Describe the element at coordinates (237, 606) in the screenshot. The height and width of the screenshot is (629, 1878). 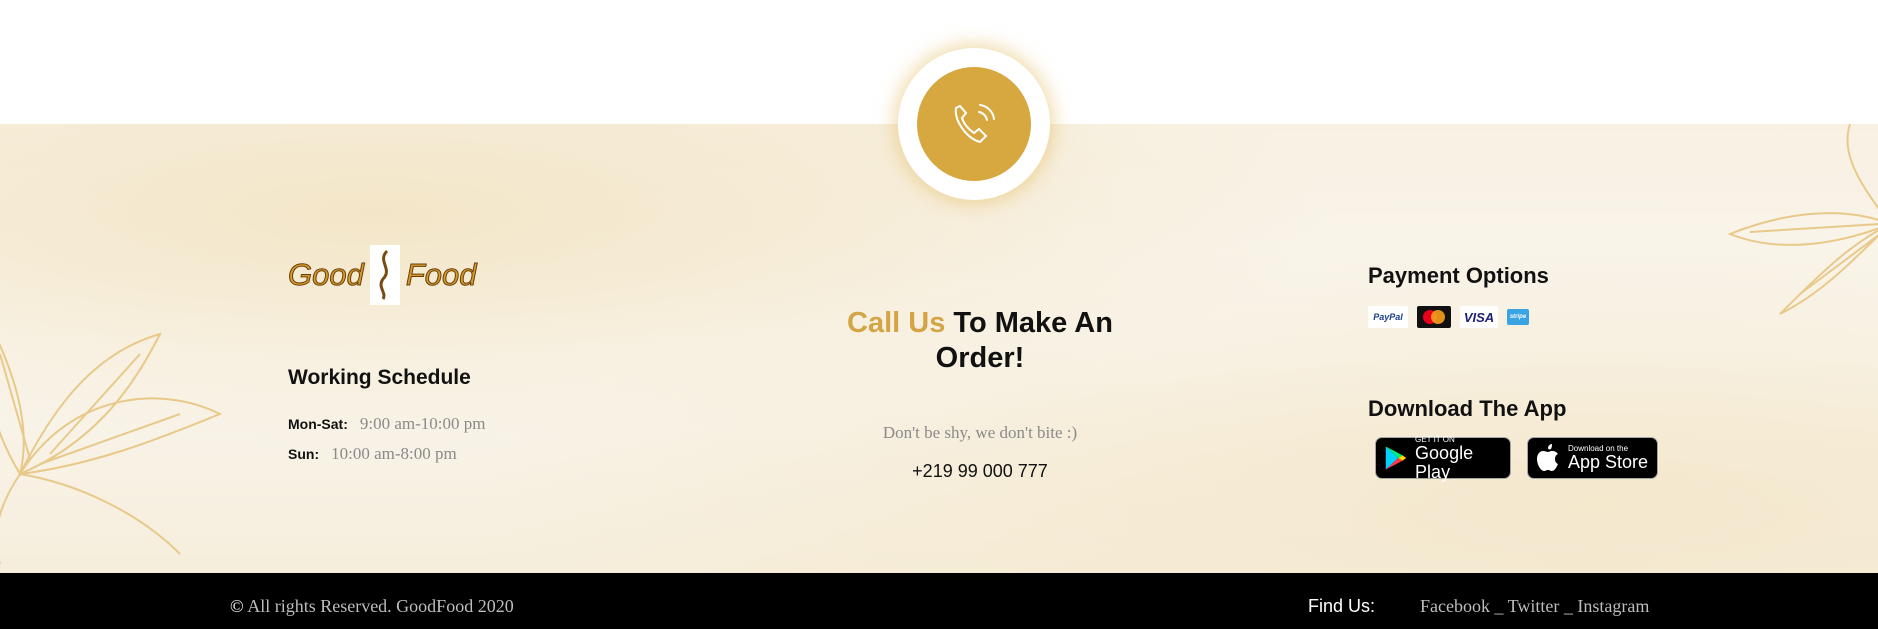
I see `copyright-symbol: ©` at that location.